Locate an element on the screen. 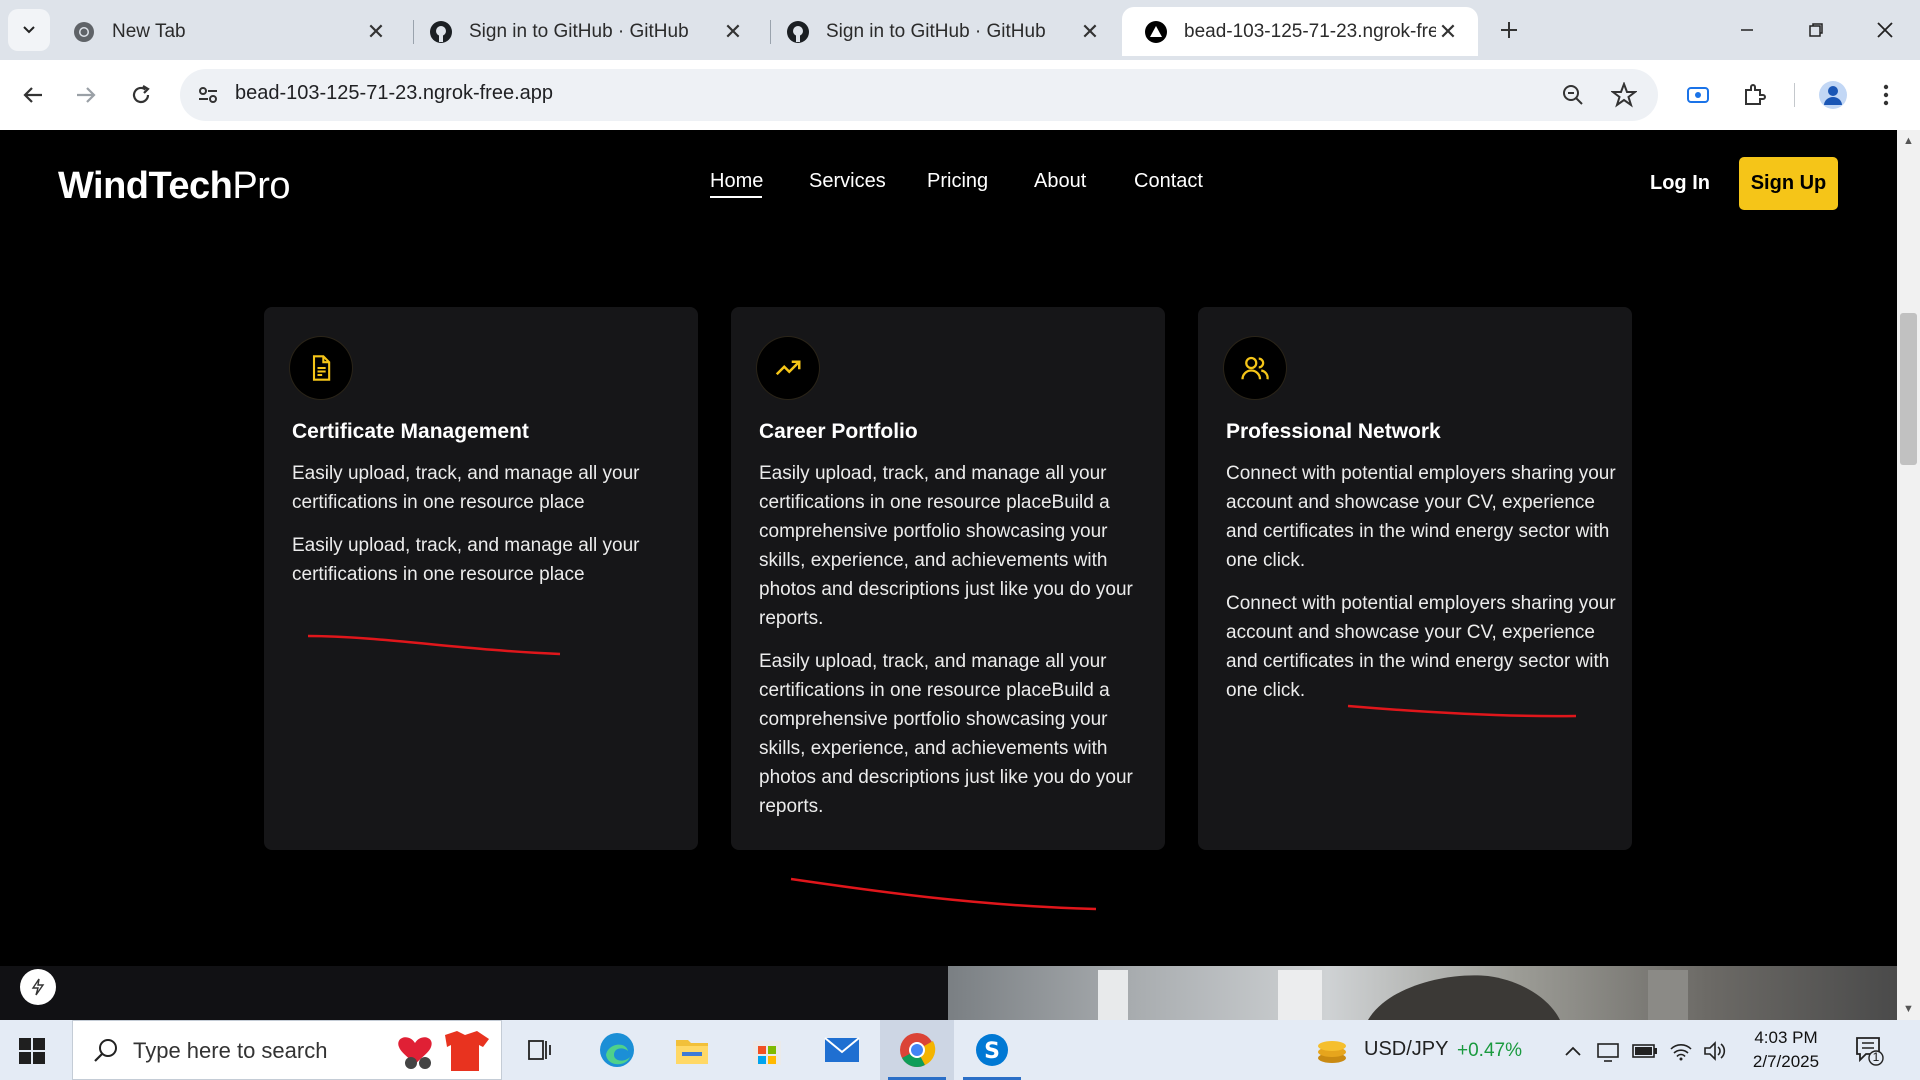 The height and width of the screenshot is (1080, 1920). speaker-icon is located at coordinates (1715, 1051).